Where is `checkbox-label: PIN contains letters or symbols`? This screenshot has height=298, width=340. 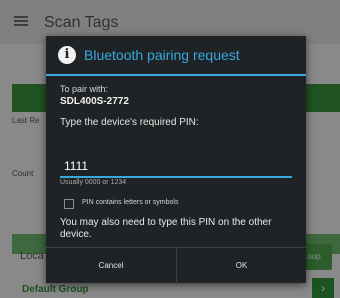 checkbox-label: PIN contains letters or symbols is located at coordinates (130, 202).